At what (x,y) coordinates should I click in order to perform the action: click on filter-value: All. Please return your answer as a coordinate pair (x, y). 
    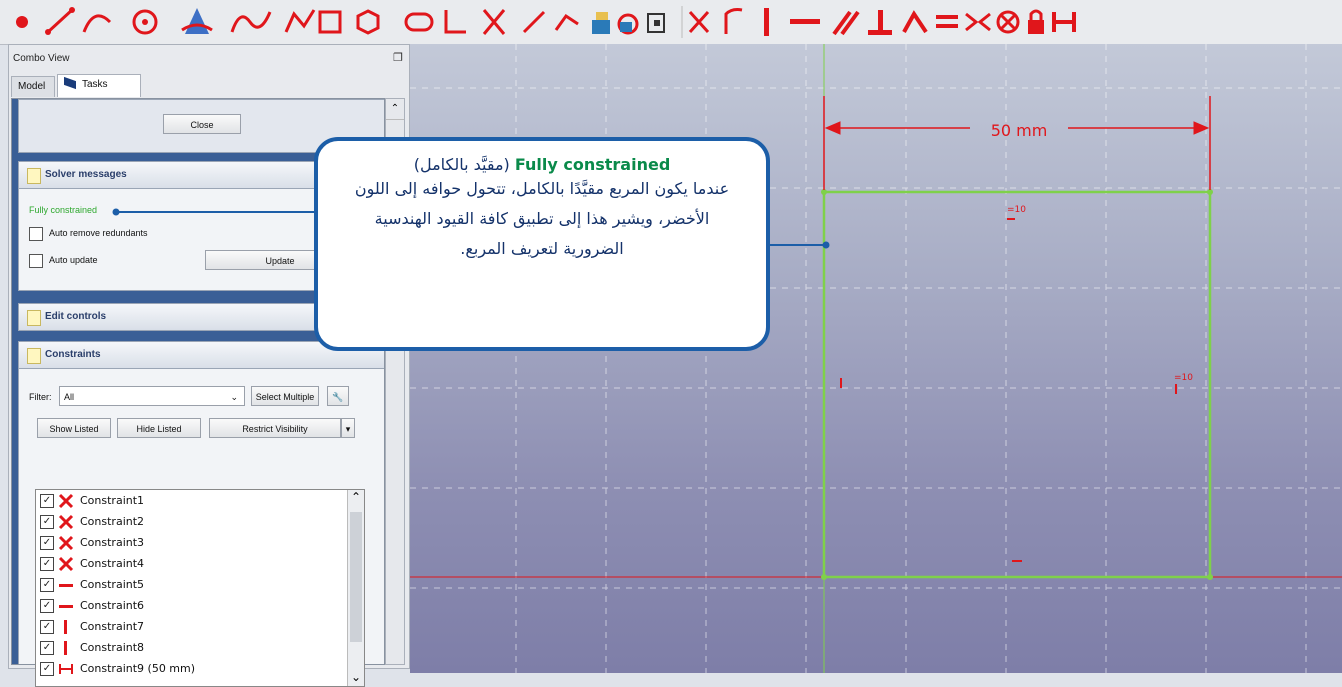
    Looking at the image, I should click on (69, 397).